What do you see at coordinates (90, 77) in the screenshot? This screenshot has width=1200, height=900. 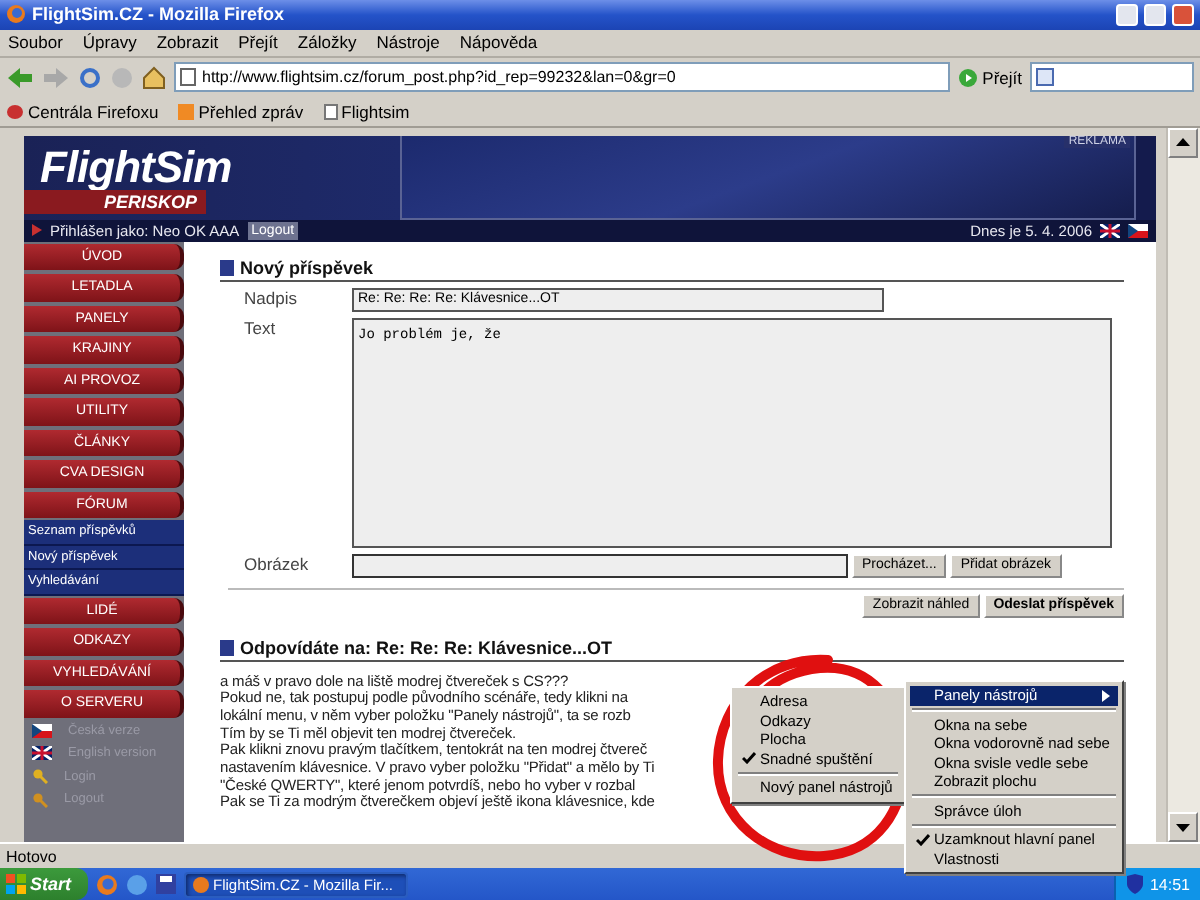 I see `reload-icon` at bounding box center [90, 77].